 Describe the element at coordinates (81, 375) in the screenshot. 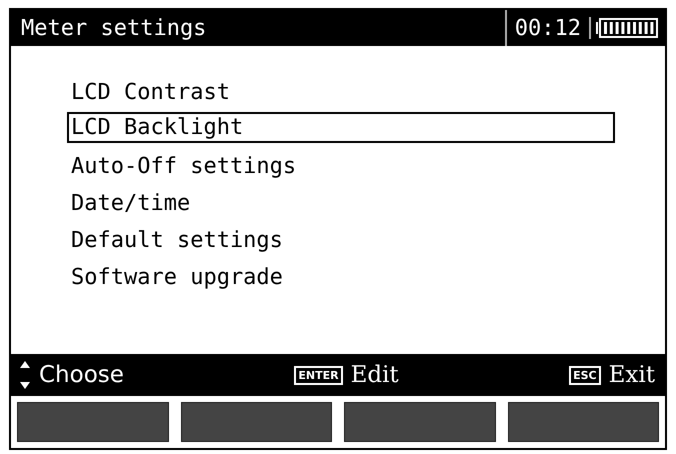

I see `hint-label: Choose` at that location.